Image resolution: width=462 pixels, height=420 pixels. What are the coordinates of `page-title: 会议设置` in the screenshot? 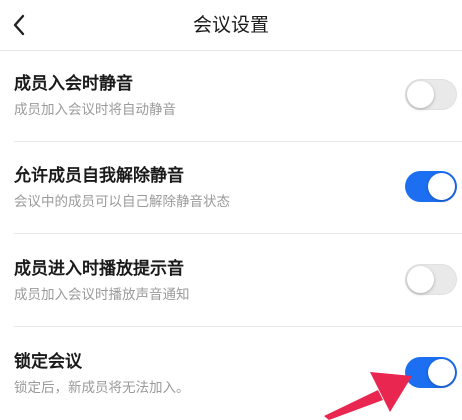 It's located at (230, 25).